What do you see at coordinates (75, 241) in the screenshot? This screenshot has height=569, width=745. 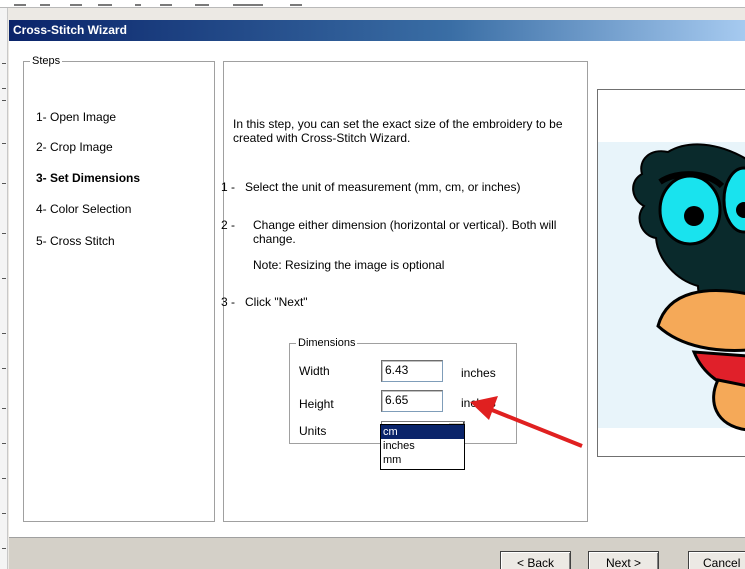 I see `step-cross-stitch: 5- Cross Stitch` at bounding box center [75, 241].